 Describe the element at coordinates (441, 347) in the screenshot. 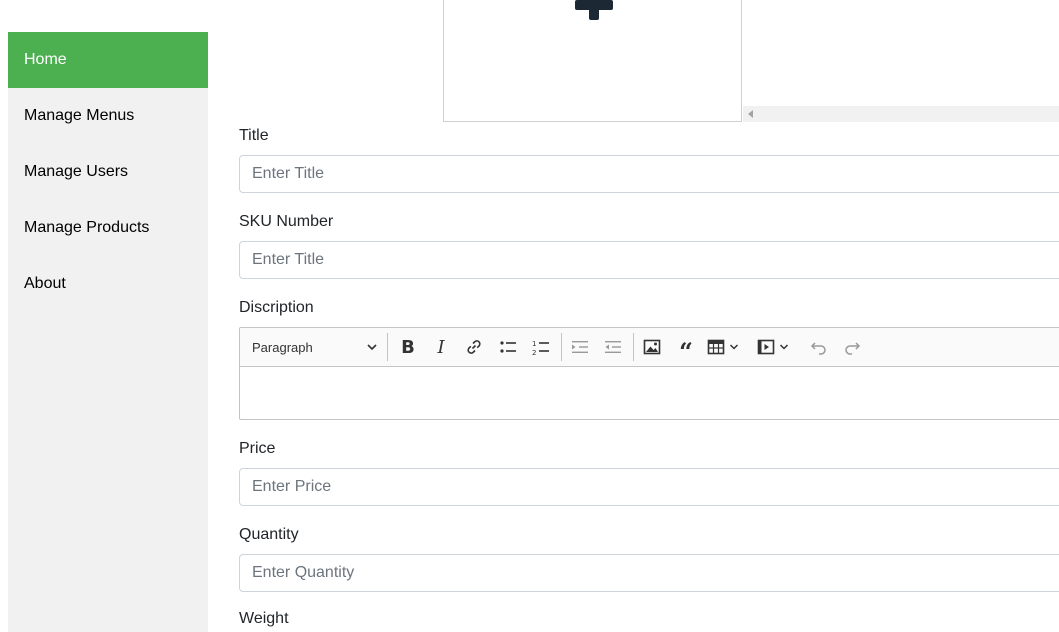

I see `italic-icon: I` at that location.